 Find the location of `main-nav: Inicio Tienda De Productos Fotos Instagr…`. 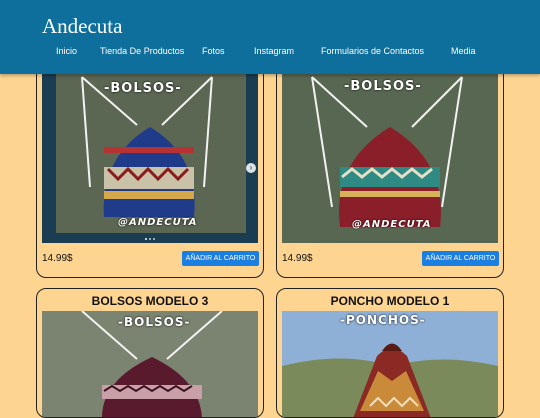

main-nav: Inicio Tienda De Productos Fotos Instagr… is located at coordinates (270, 53).